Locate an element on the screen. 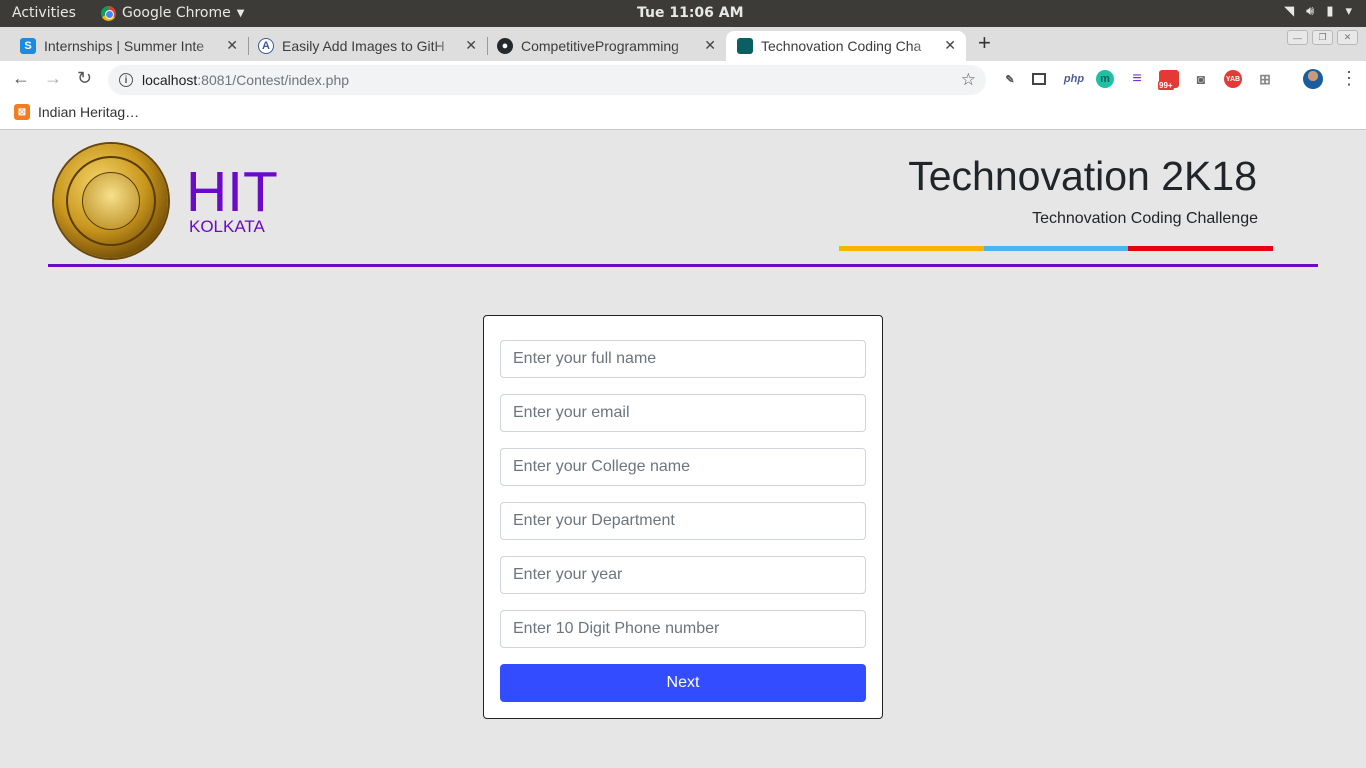 The height and width of the screenshot is (768, 1366). window-controls: — ❐ ✕ is located at coordinates (1322, 37).